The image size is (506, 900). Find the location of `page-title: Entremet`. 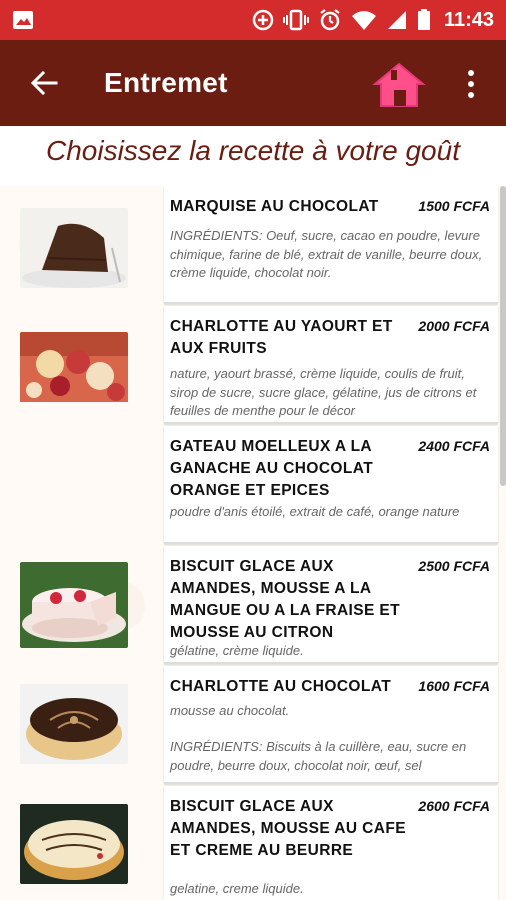

page-title: Entremet is located at coordinates (166, 82).